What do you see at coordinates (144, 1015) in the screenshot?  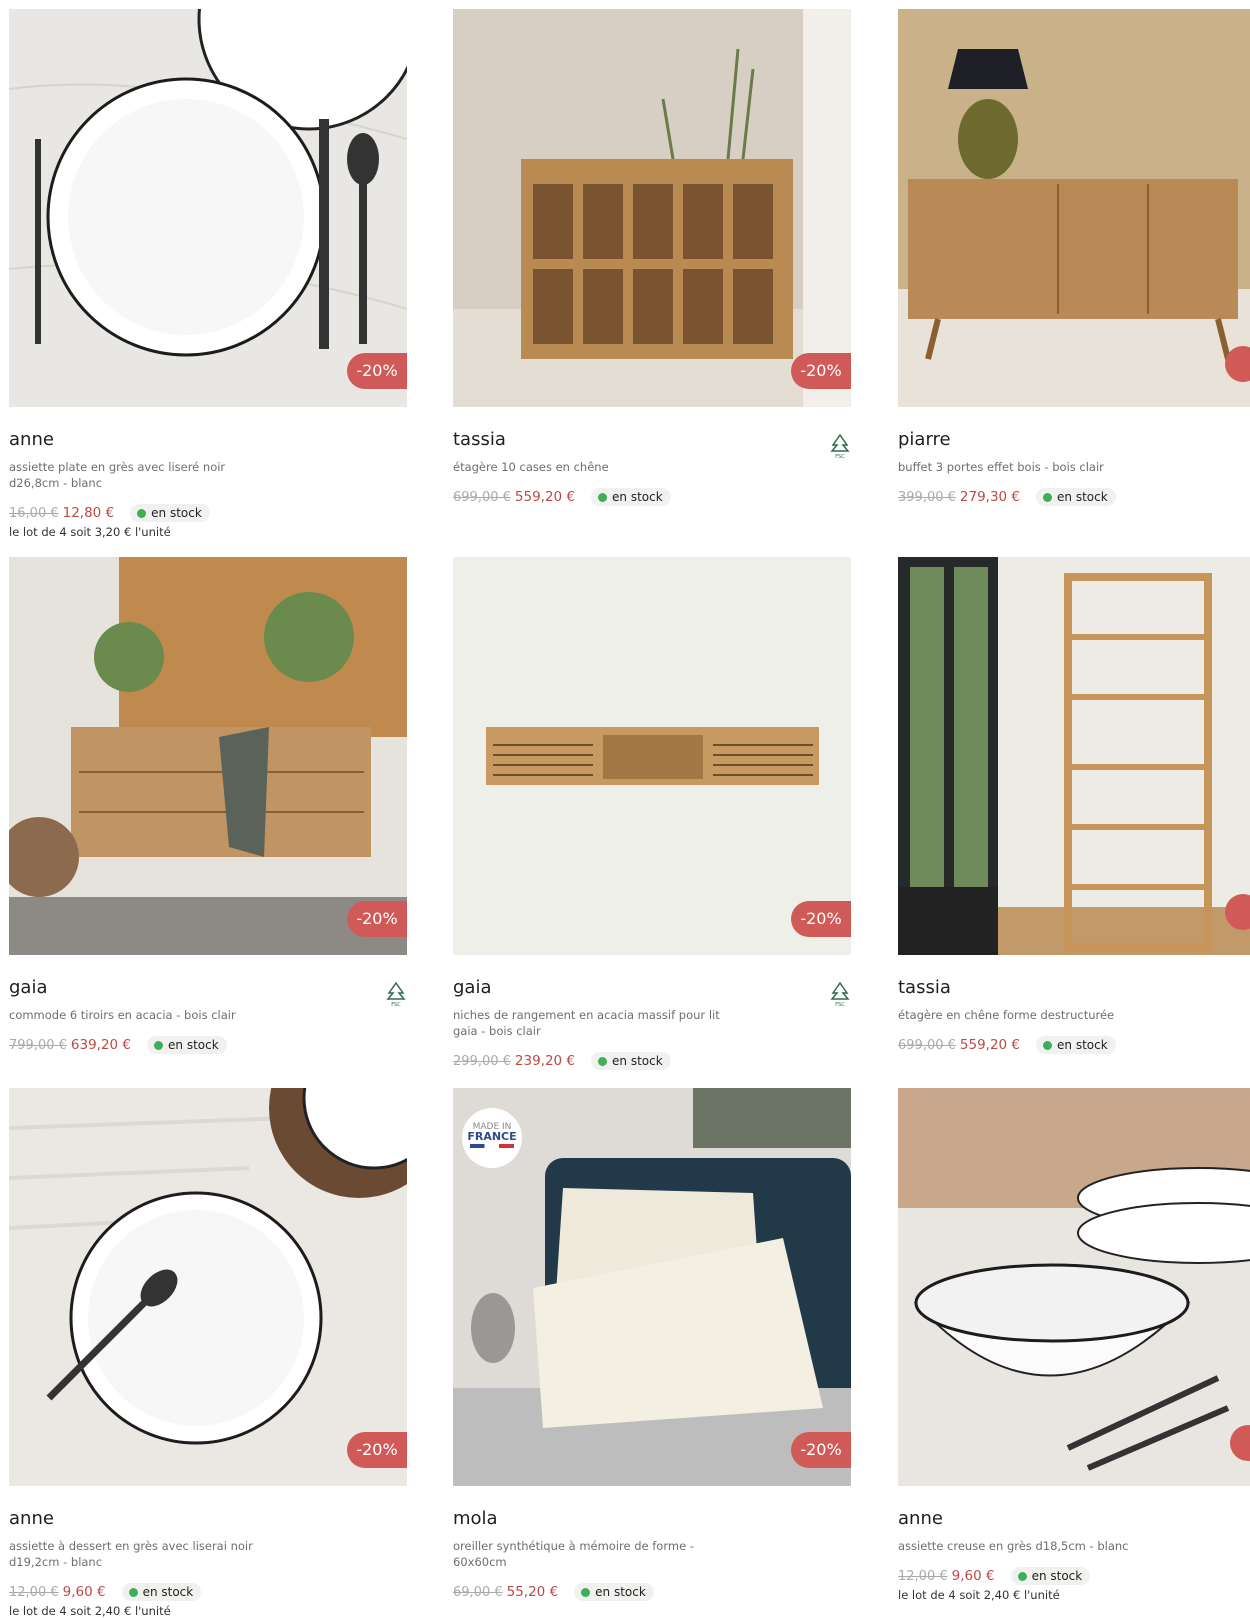 I see `product-description: commode 6 tiroirs en acacia - bois clair` at bounding box center [144, 1015].